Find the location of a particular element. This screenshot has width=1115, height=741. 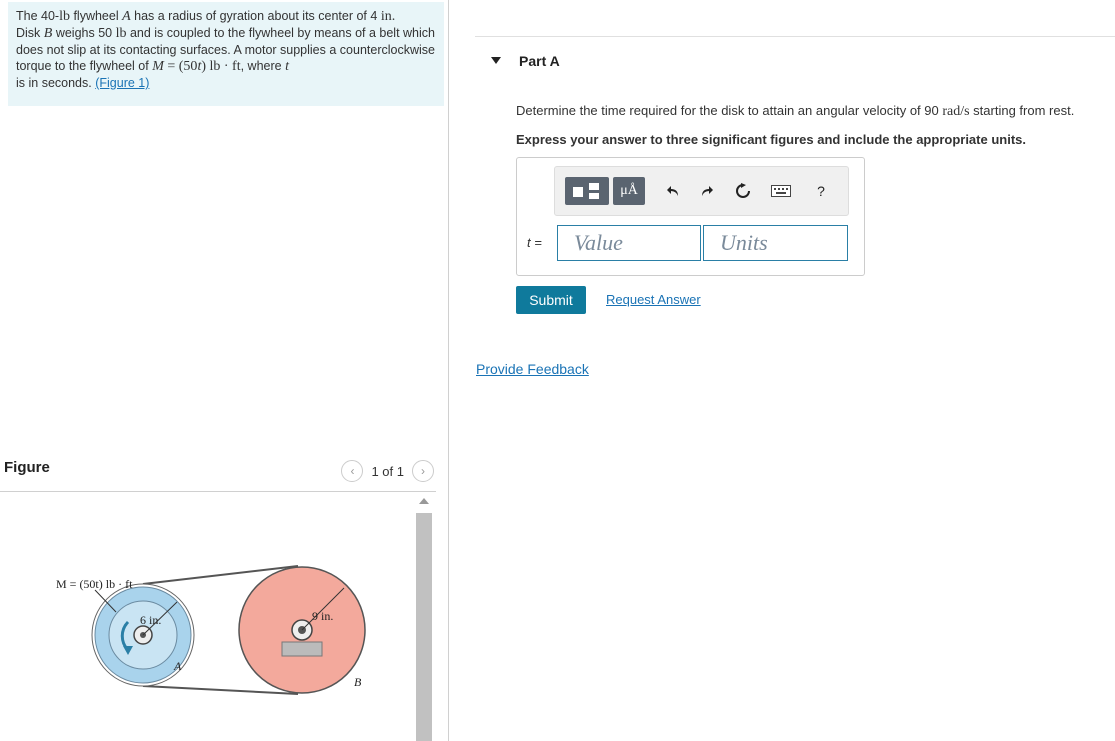

math-var: M is located at coordinates (158, 66).